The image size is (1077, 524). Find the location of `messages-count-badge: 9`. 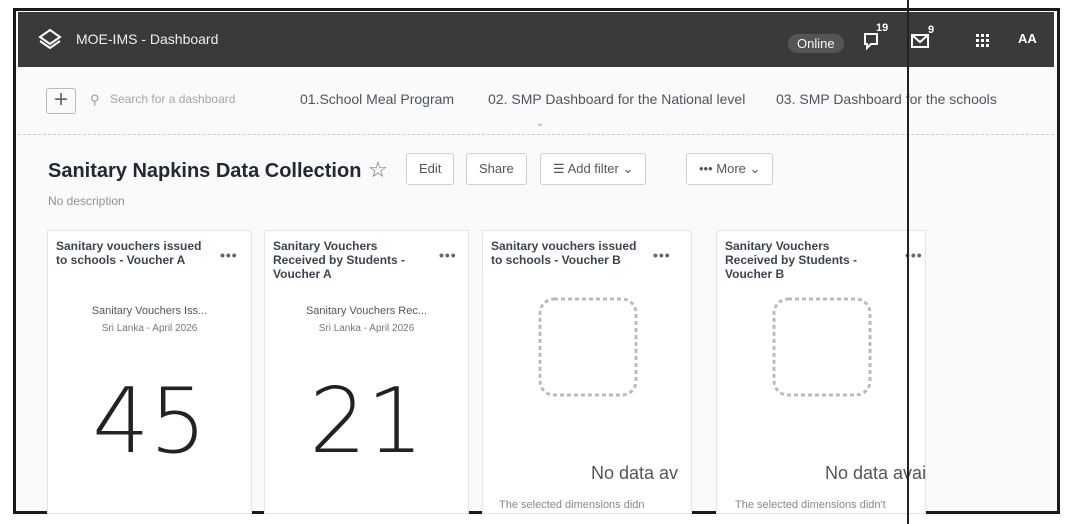

messages-count-badge: 9 is located at coordinates (931, 30).